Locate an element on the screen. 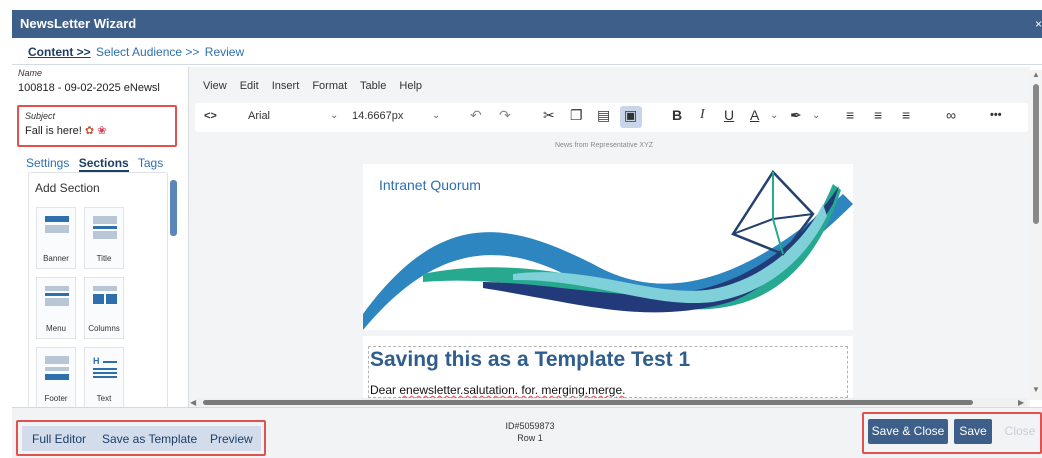  scroll-left-icon: ◀ is located at coordinates (193, 402).